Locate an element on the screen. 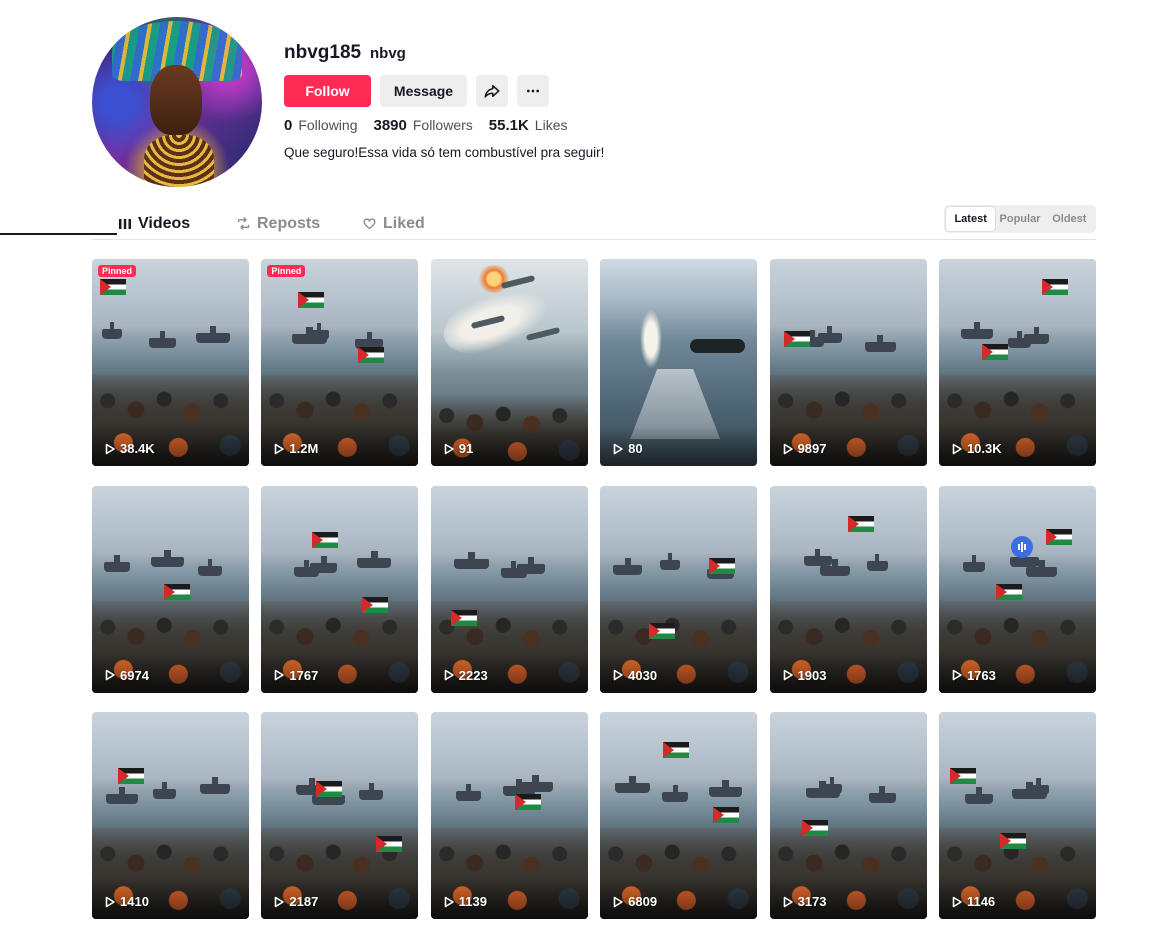 The image size is (1155, 930). view-count-label: 9897 is located at coordinates (812, 448).